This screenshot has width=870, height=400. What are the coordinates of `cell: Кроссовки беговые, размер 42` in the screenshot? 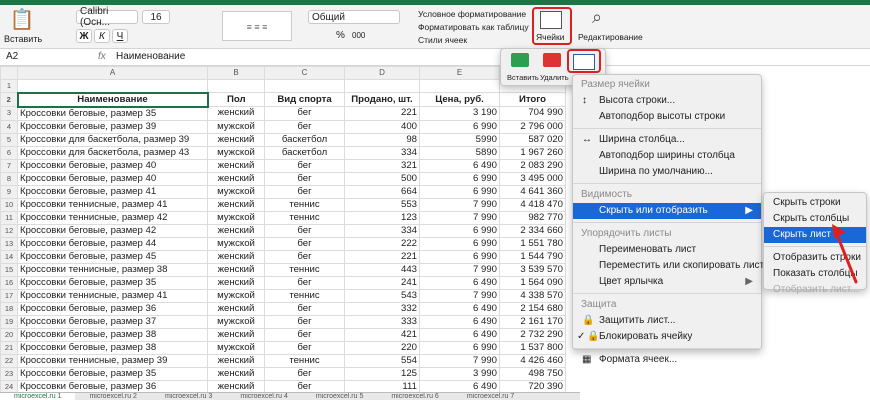 It's located at (112, 230).